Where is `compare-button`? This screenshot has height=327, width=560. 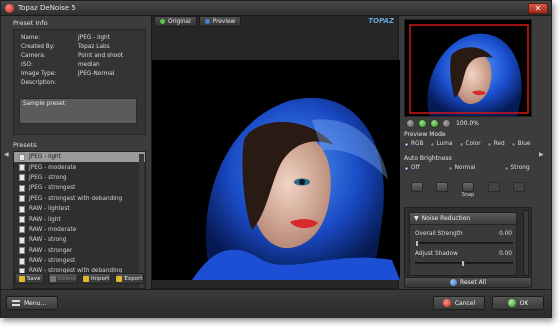
compare-button is located at coordinates (494, 191).